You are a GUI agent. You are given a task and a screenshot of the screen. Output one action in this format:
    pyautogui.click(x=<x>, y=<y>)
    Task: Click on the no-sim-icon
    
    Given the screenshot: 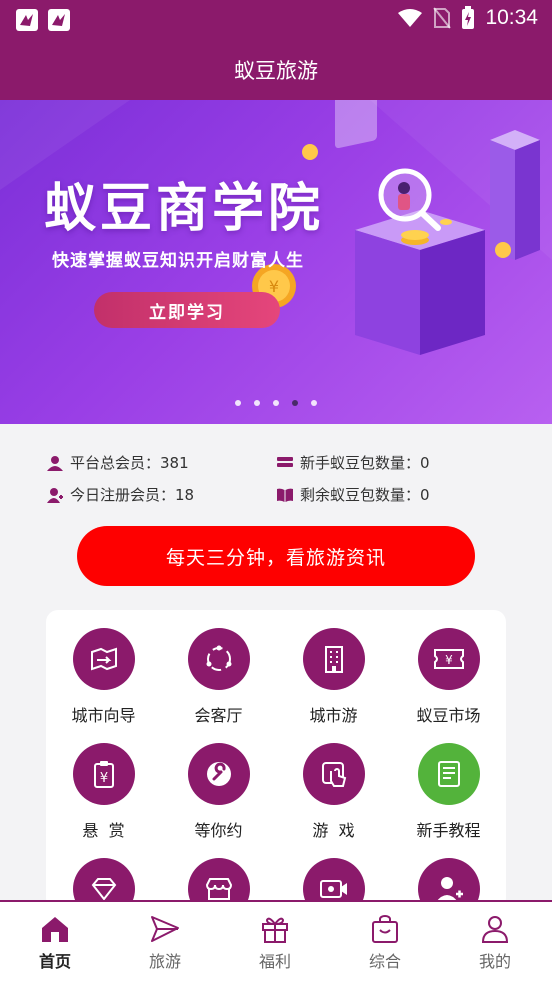 What is the action you would take?
    pyautogui.click(x=442, y=18)
    